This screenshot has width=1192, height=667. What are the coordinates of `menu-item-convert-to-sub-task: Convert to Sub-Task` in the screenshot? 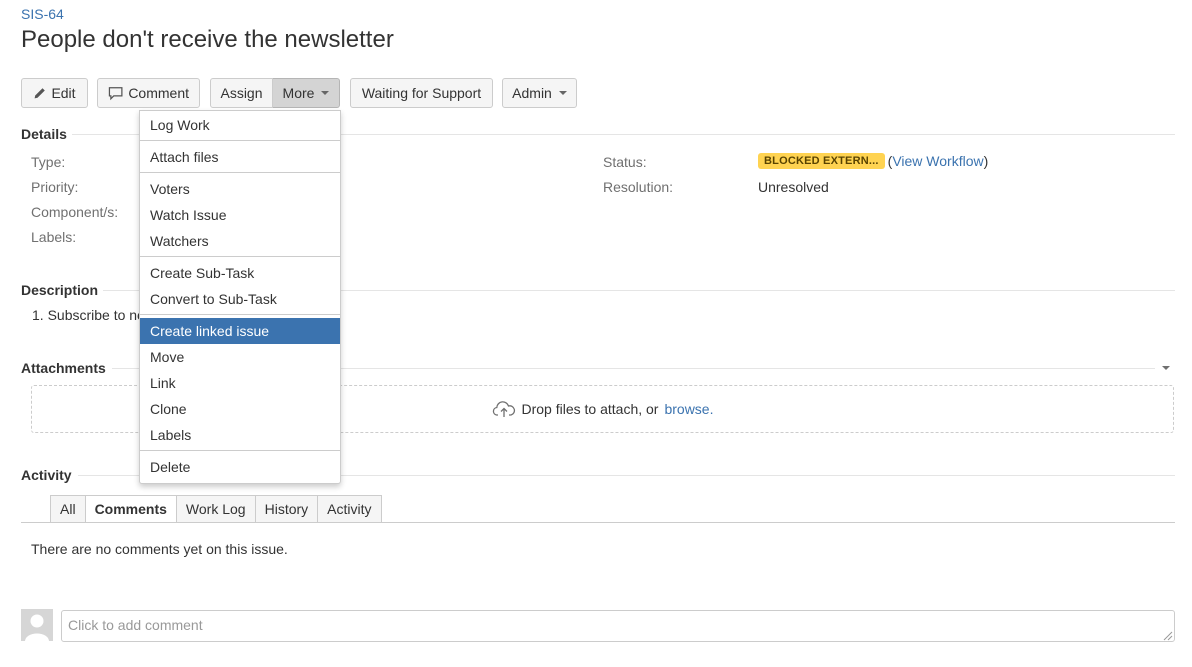 It's located at (240, 299).